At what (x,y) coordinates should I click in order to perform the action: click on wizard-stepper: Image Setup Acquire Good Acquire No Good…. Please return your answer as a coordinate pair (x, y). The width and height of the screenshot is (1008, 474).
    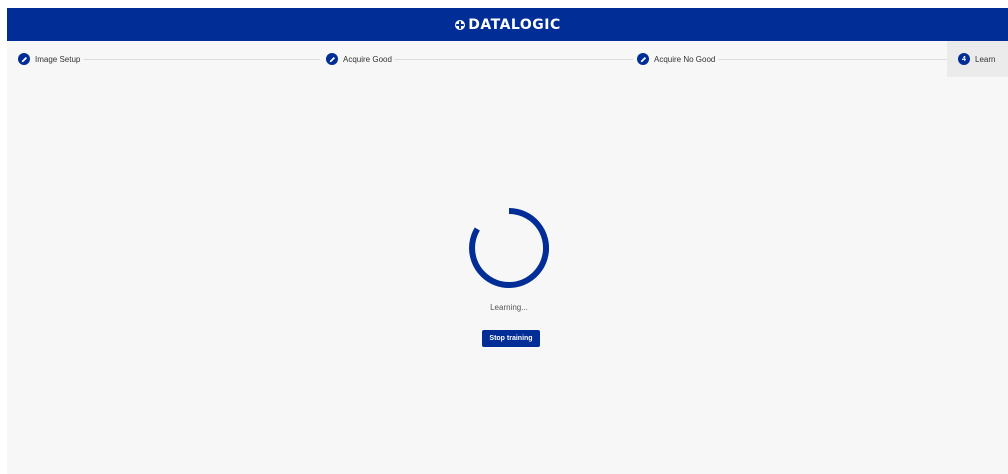
    Looking at the image, I should click on (507, 59).